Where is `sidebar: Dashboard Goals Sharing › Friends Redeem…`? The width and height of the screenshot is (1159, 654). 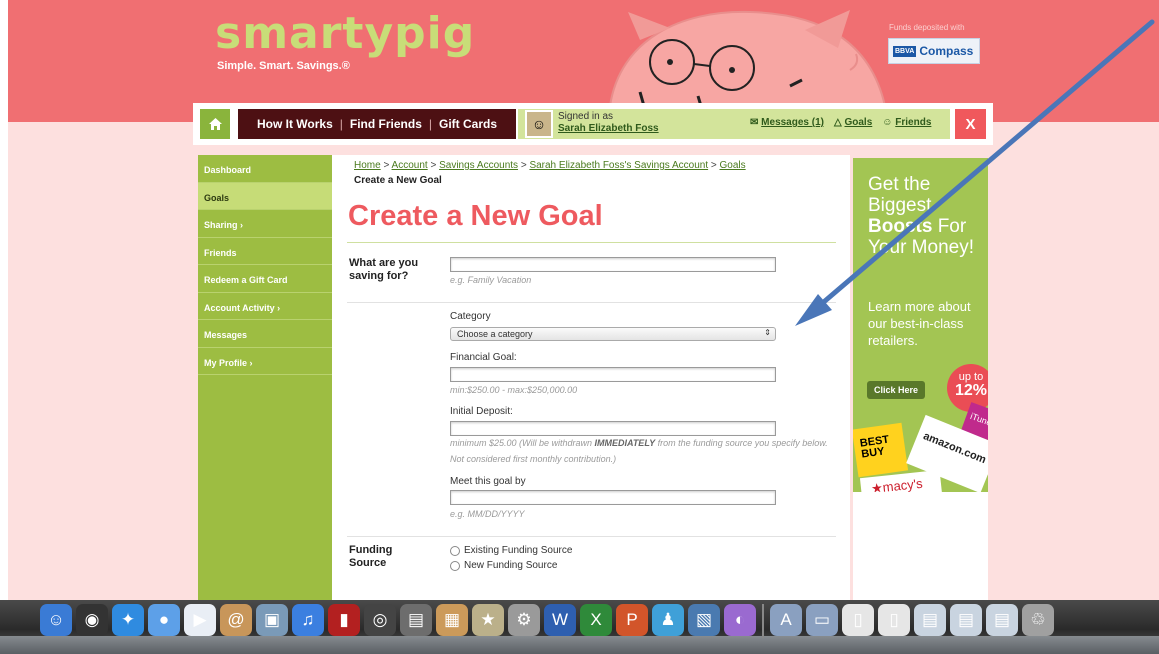
sidebar: Dashboard Goals Sharing › Friends Redeem… is located at coordinates (265, 377).